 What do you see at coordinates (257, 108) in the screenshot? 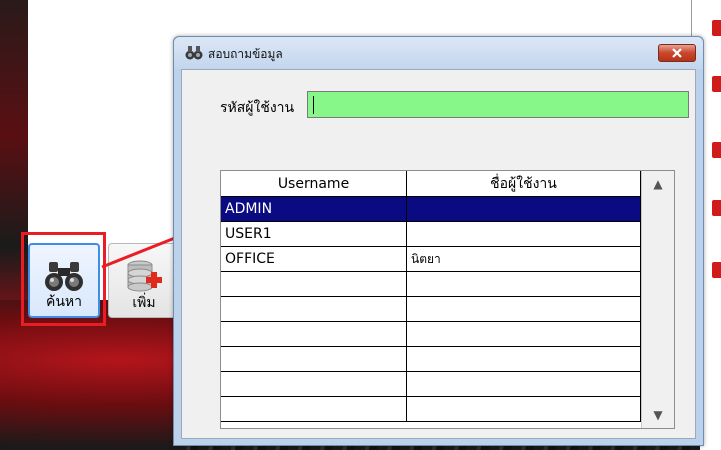
I see `user-code-label: รหัสผู้ใช้งาน` at bounding box center [257, 108].